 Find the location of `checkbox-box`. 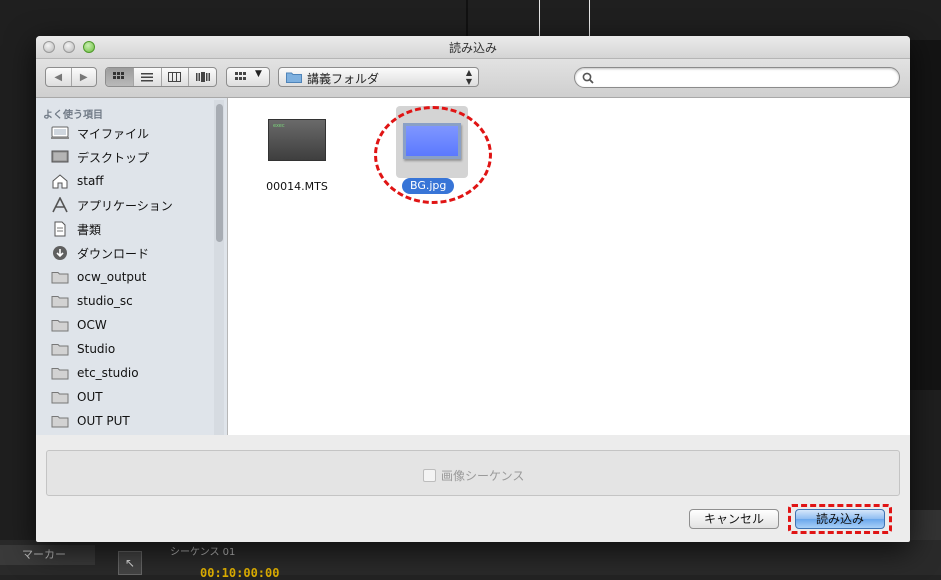

checkbox-box is located at coordinates (429, 475).